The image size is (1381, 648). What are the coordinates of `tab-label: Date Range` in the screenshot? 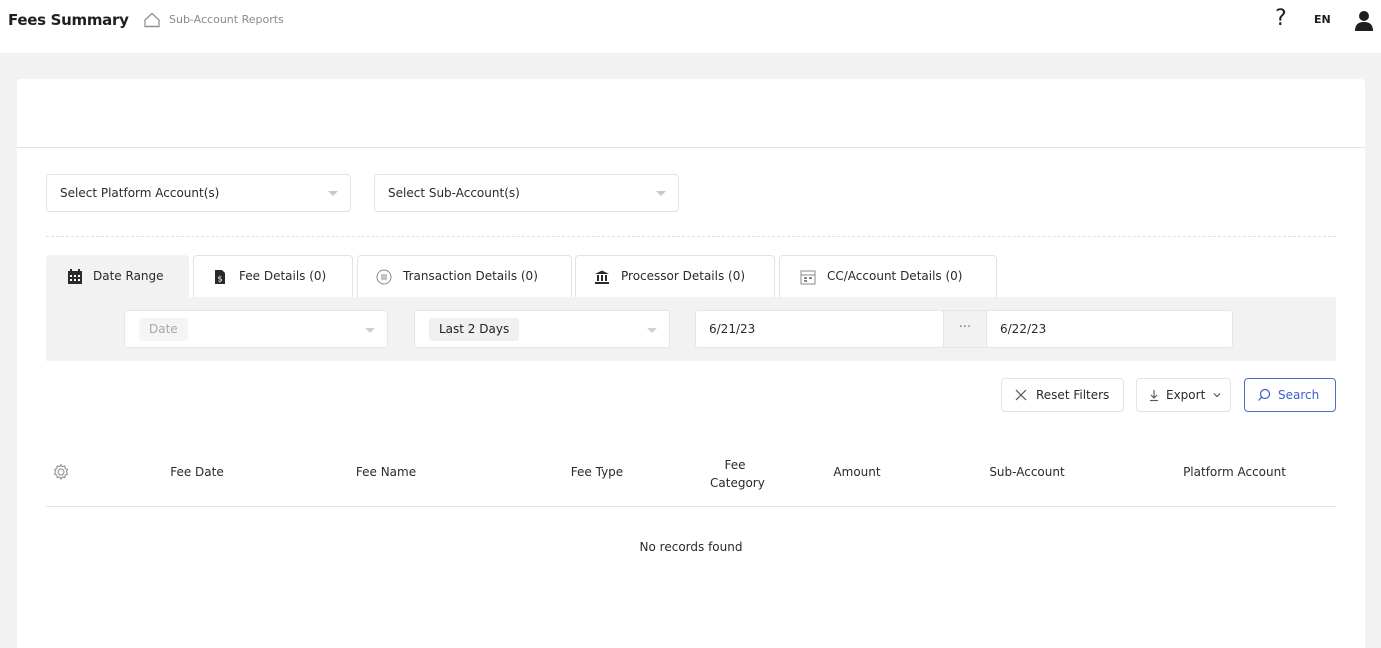 It's located at (128, 276).